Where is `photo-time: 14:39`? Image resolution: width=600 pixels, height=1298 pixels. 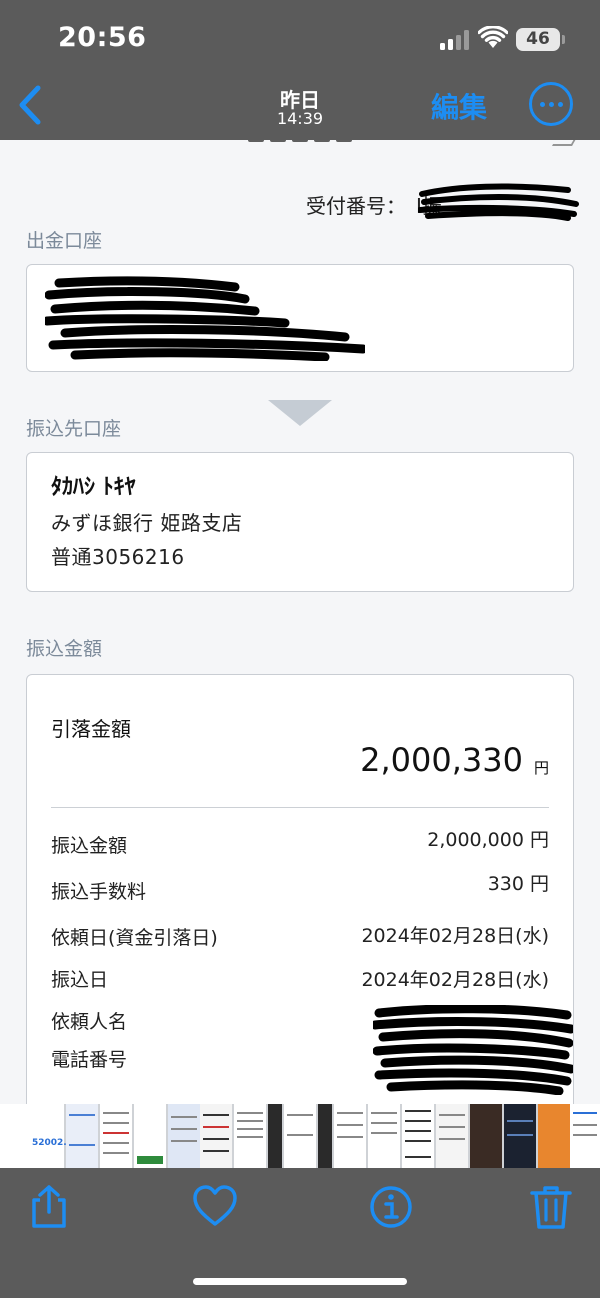
photo-time: 14:39 is located at coordinates (300, 118).